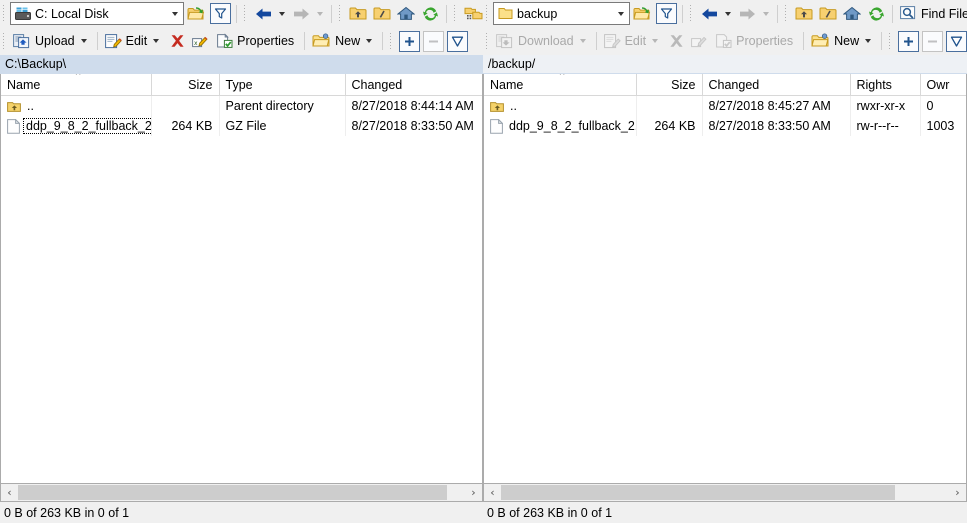 Image resolution: width=967 pixels, height=523 pixels. What do you see at coordinates (321, 41) in the screenshot?
I see `new-folder-icon` at bounding box center [321, 41].